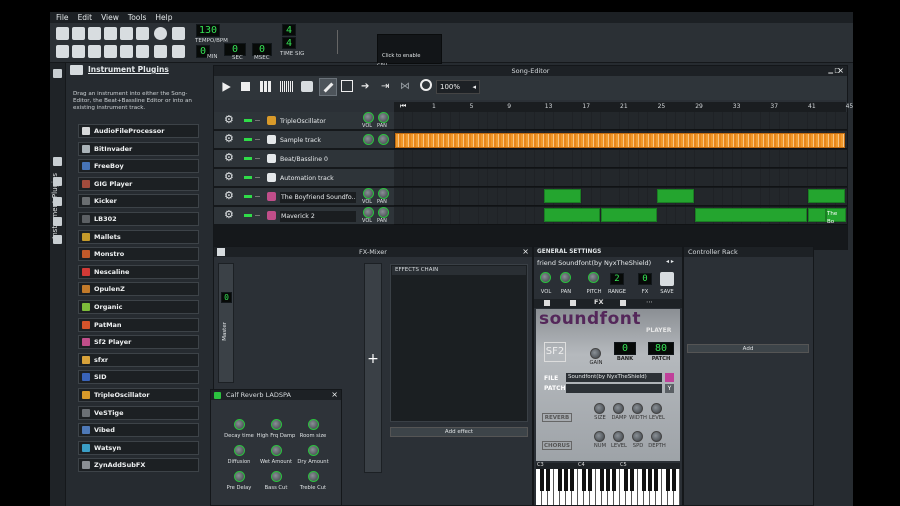  Describe the element at coordinates (365, 87) in the screenshot. I see `follow-icon: ➔` at that location.